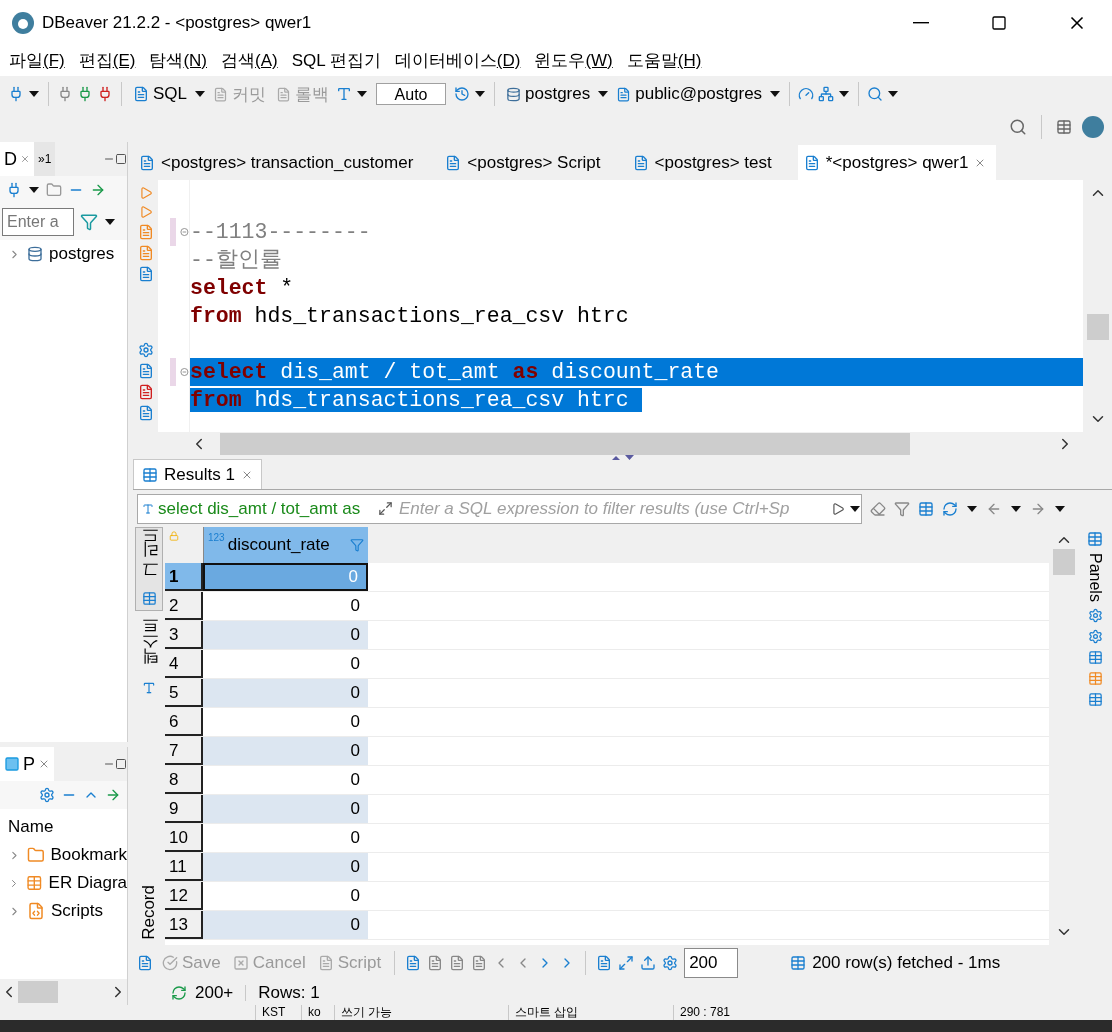 This screenshot has width=1112, height=1032. Describe the element at coordinates (45, 159) in the screenshot. I see `panel-tab: »1` at that location.